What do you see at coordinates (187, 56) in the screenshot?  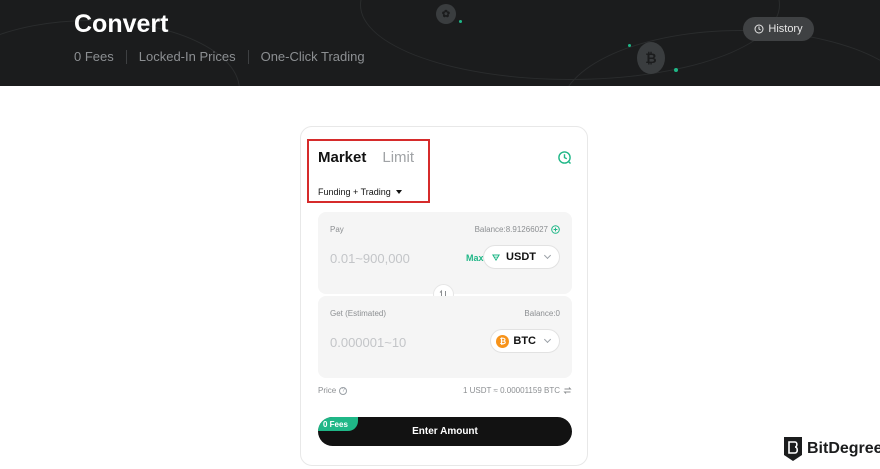 I see `feature-item: Locked-In Prices` at bounding box center [187, 56].